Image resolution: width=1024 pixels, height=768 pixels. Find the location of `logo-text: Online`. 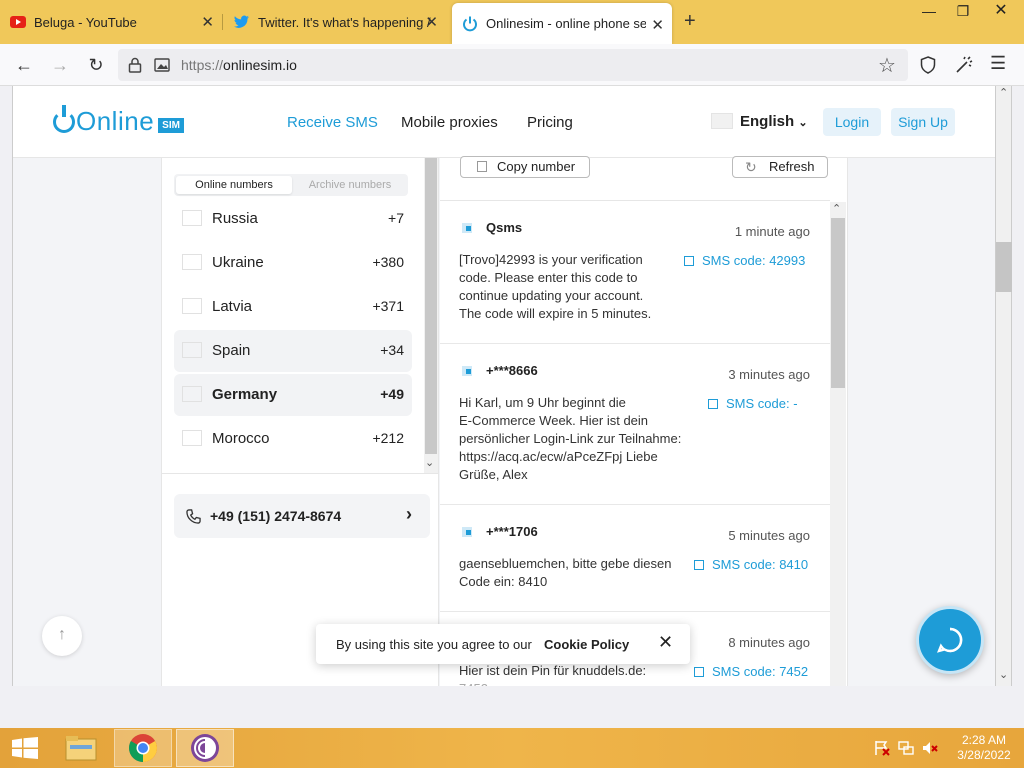

logo-text: Online is located at coordinates (115, 121).